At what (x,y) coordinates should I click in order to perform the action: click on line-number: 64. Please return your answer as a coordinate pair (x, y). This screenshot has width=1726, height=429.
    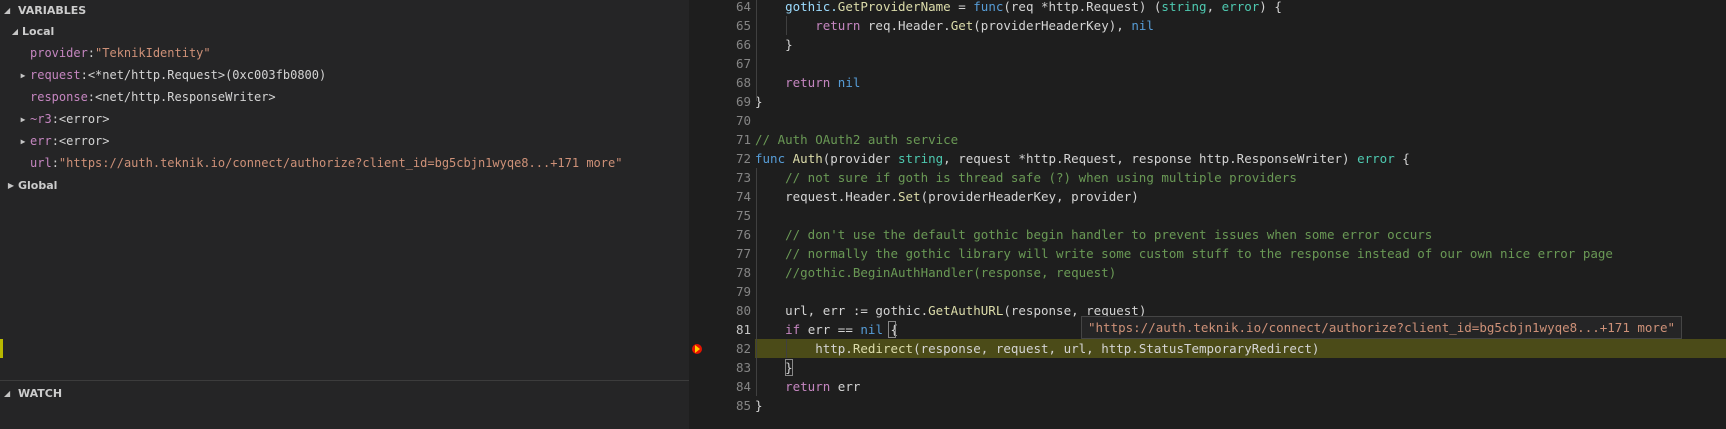
    Looking at the image, I should click on (720, 8).